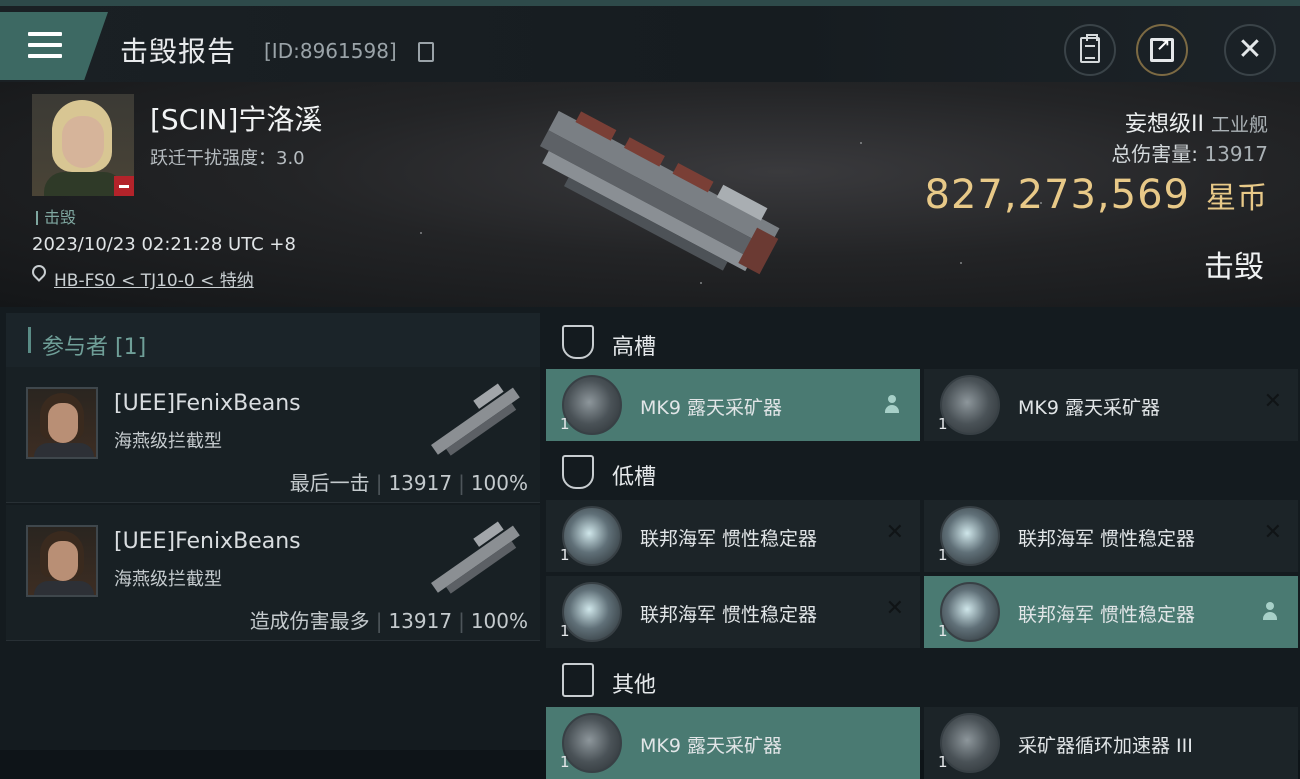  I want to click on cargo-box-icon, so click(578, 680).